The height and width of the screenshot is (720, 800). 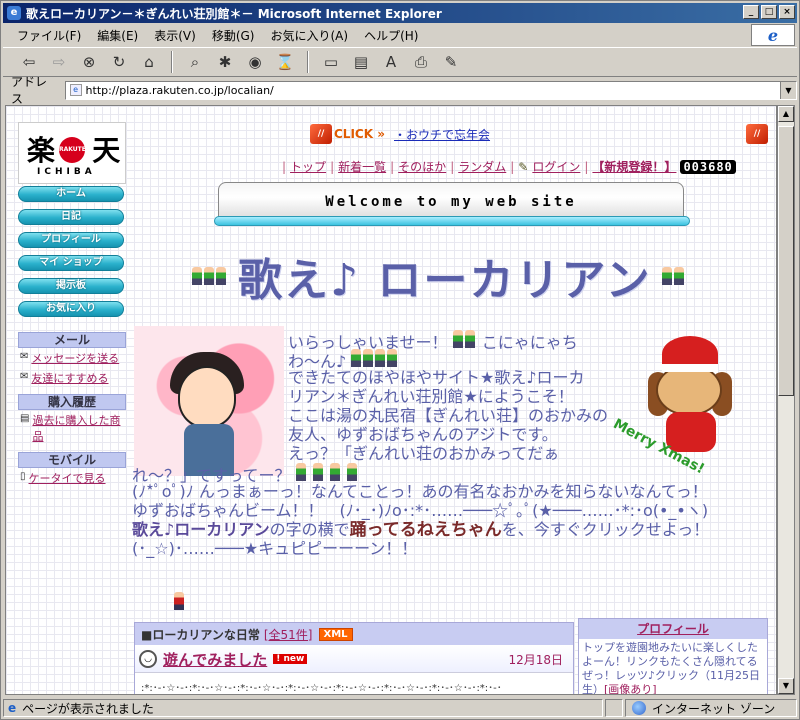 I want to click on site-title: 歌え♪ ローカリアン, so click(x=445, y=280).